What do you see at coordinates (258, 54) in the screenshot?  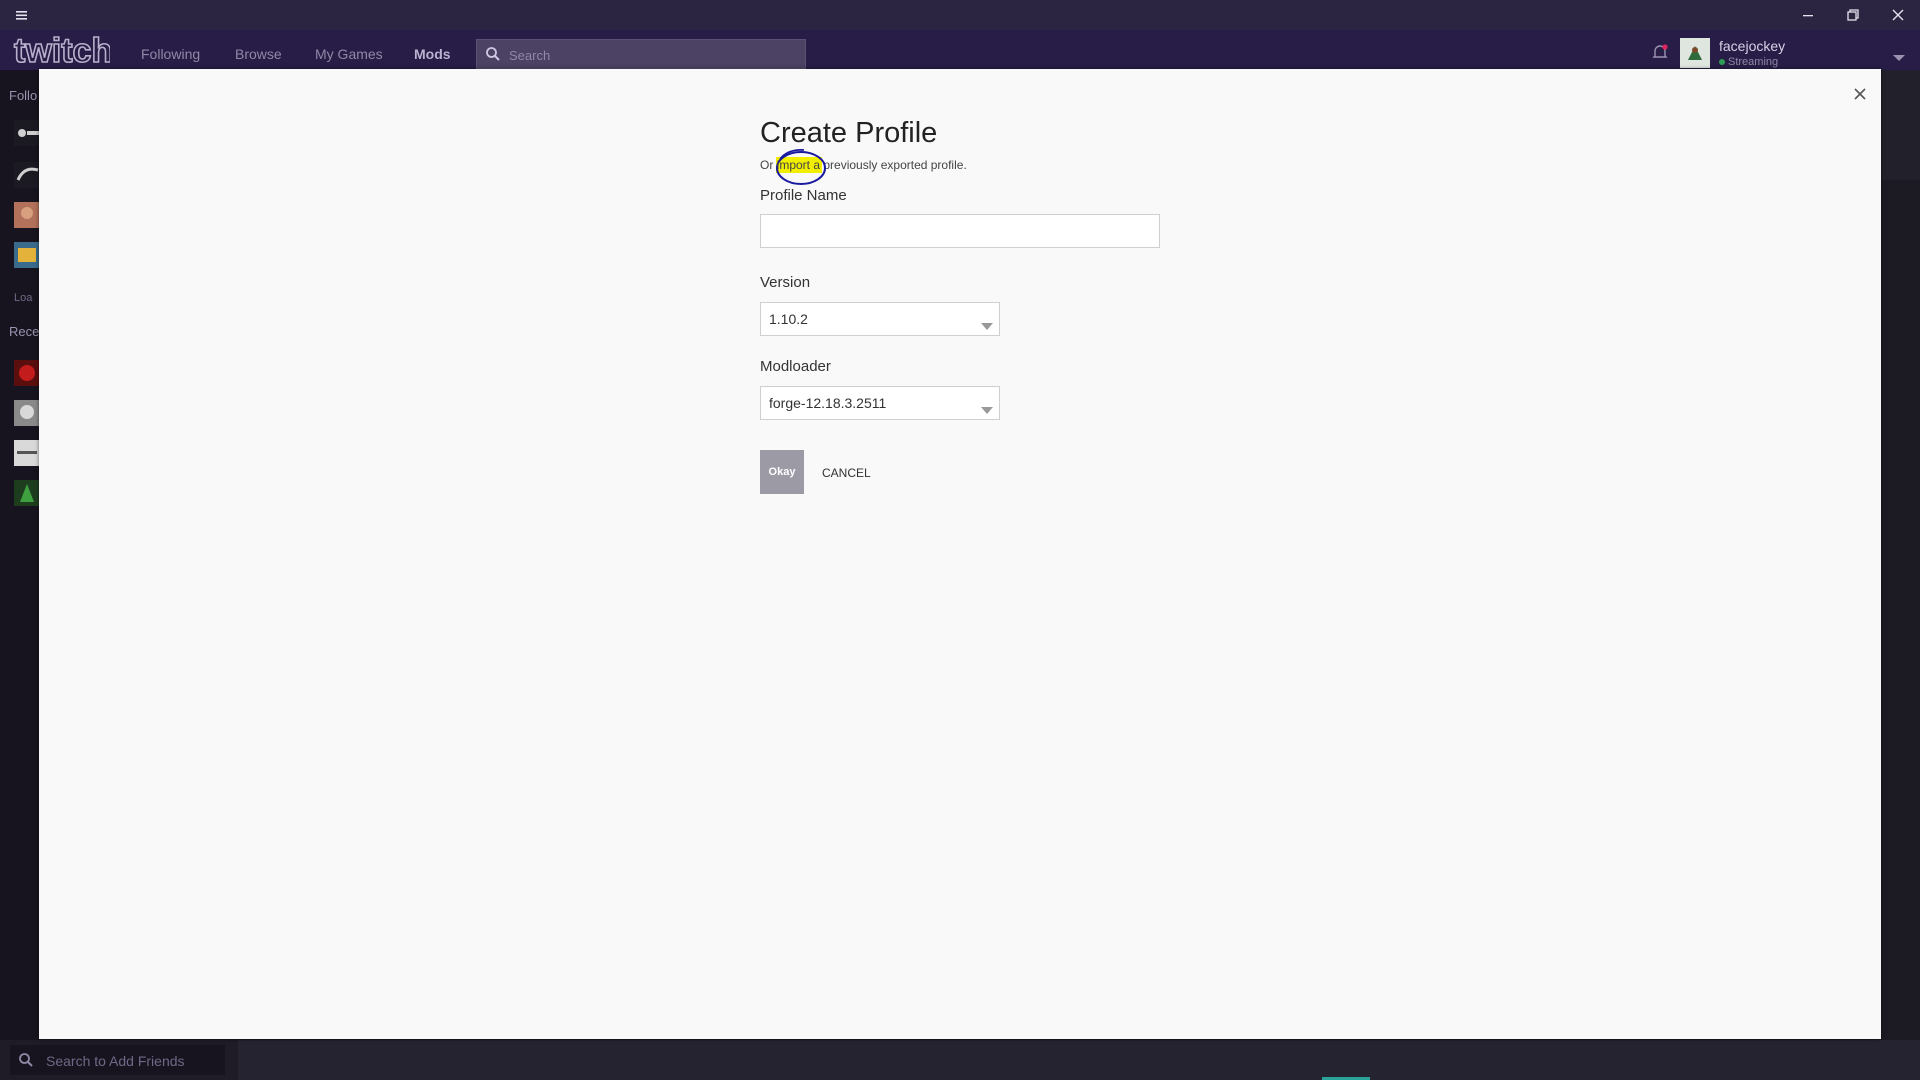 I see `nav-browse: Browse` at bounding box center [258, 54].